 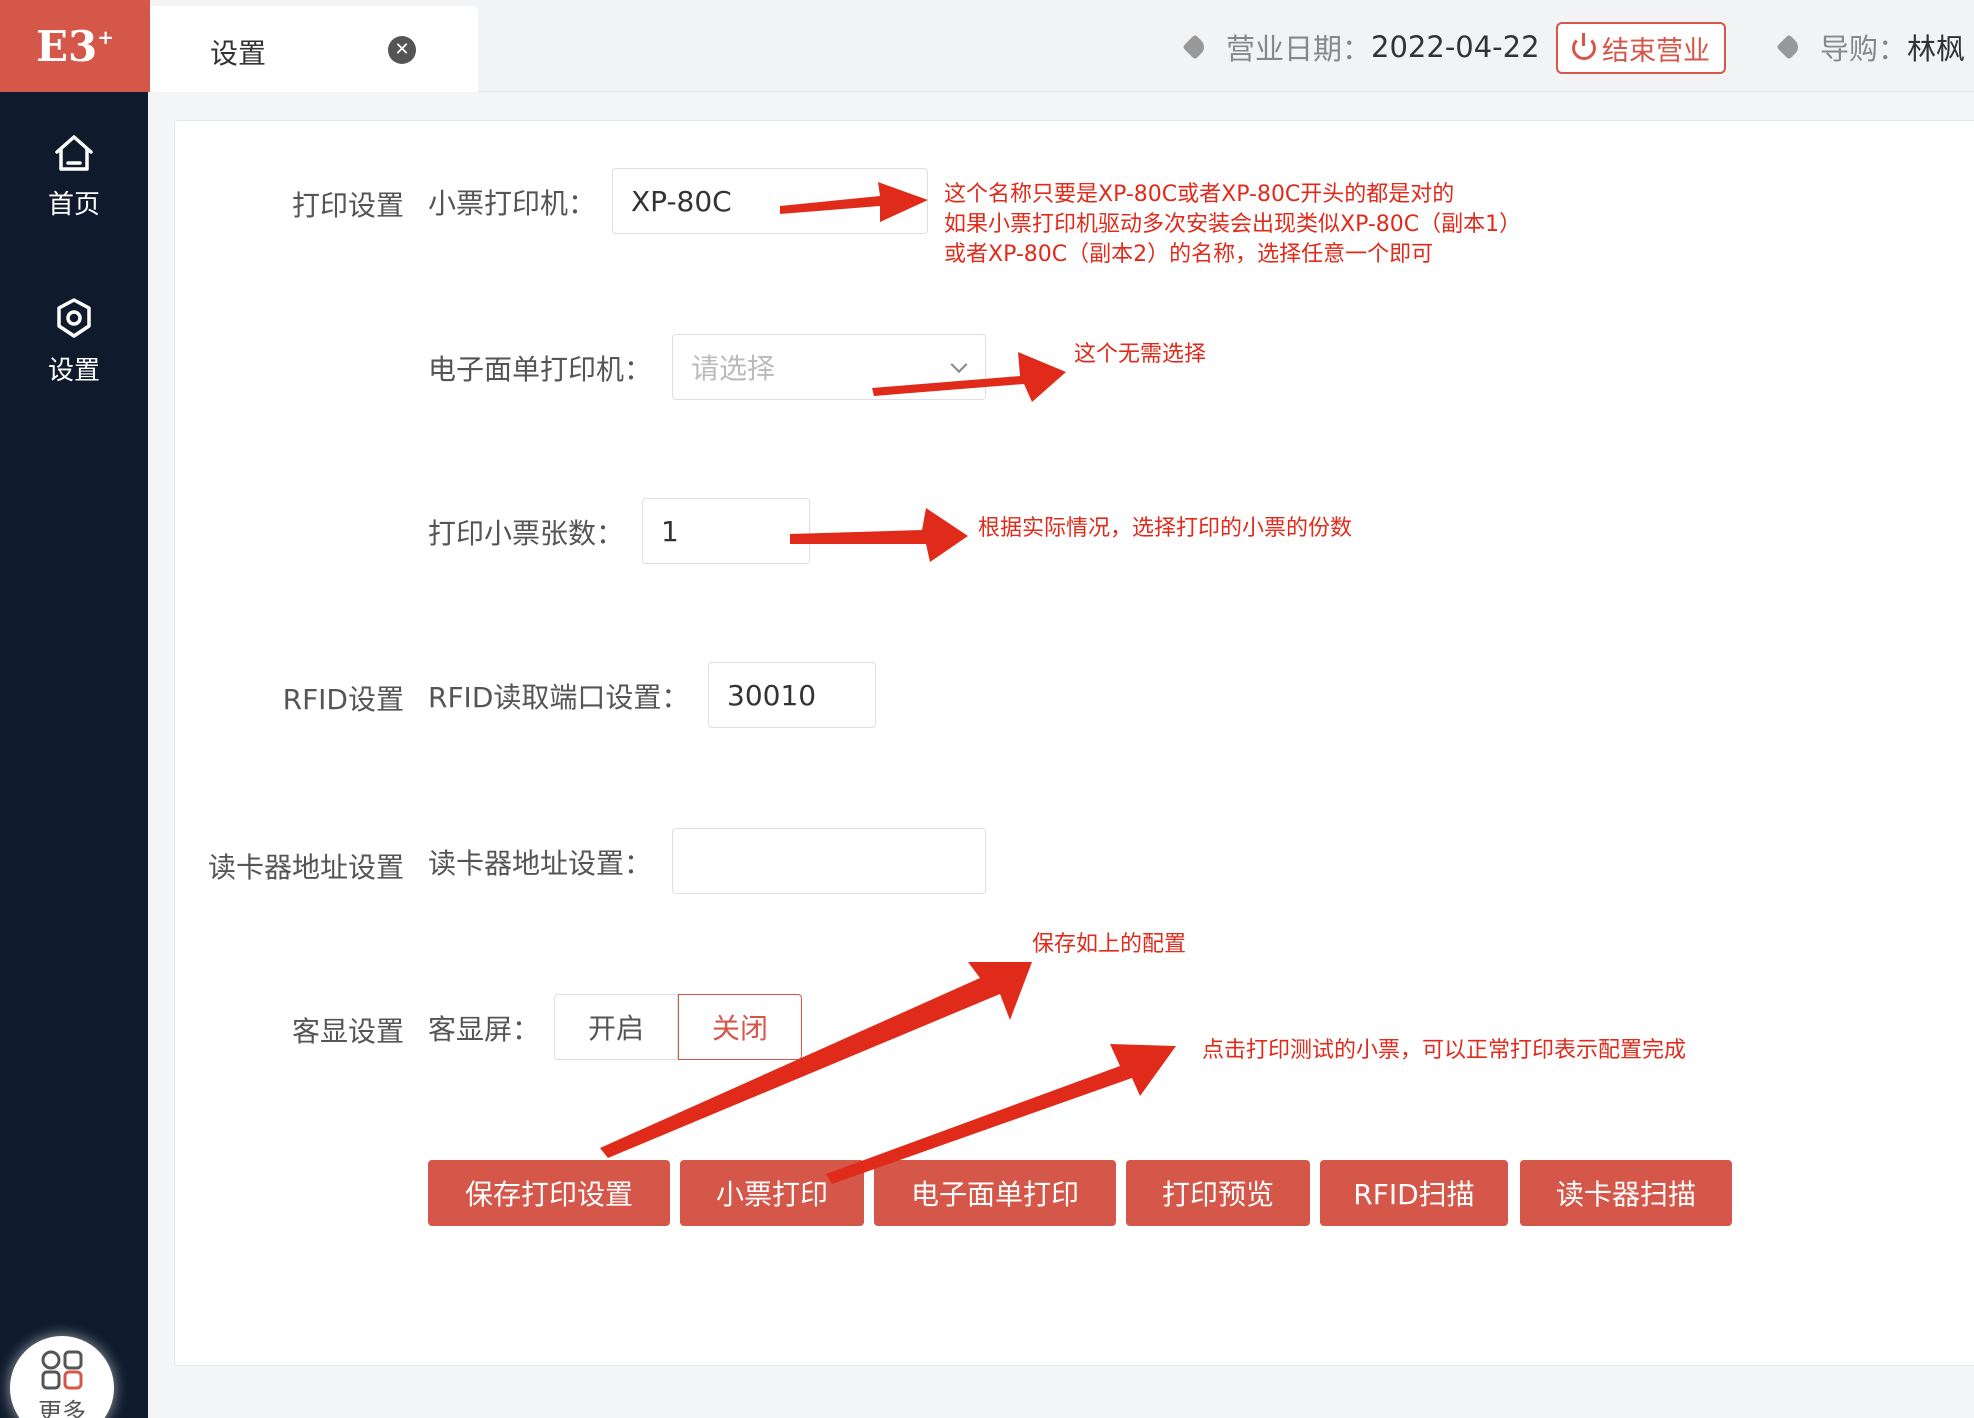 What do you see at coordinates (75, 46) in the screenshot?
I see `app-logo: E3 +` at bounding box center [75, 46].